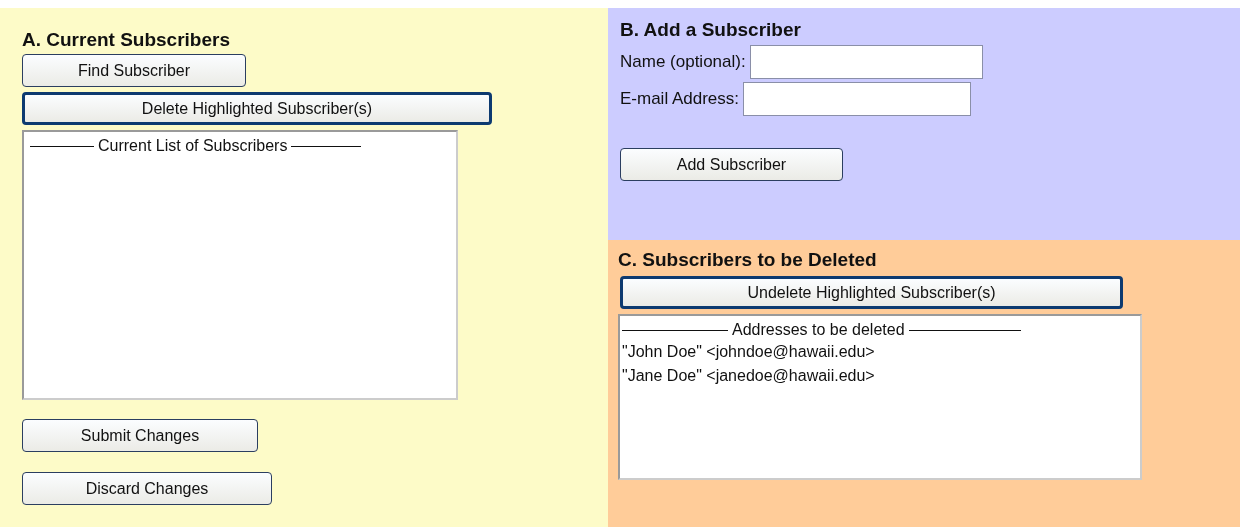 The height and width of the screenshot is (527, 1240). Describe the element at coordinates (140, 435) in the screenshot. I see `action-button: Submit Changes` at that location.